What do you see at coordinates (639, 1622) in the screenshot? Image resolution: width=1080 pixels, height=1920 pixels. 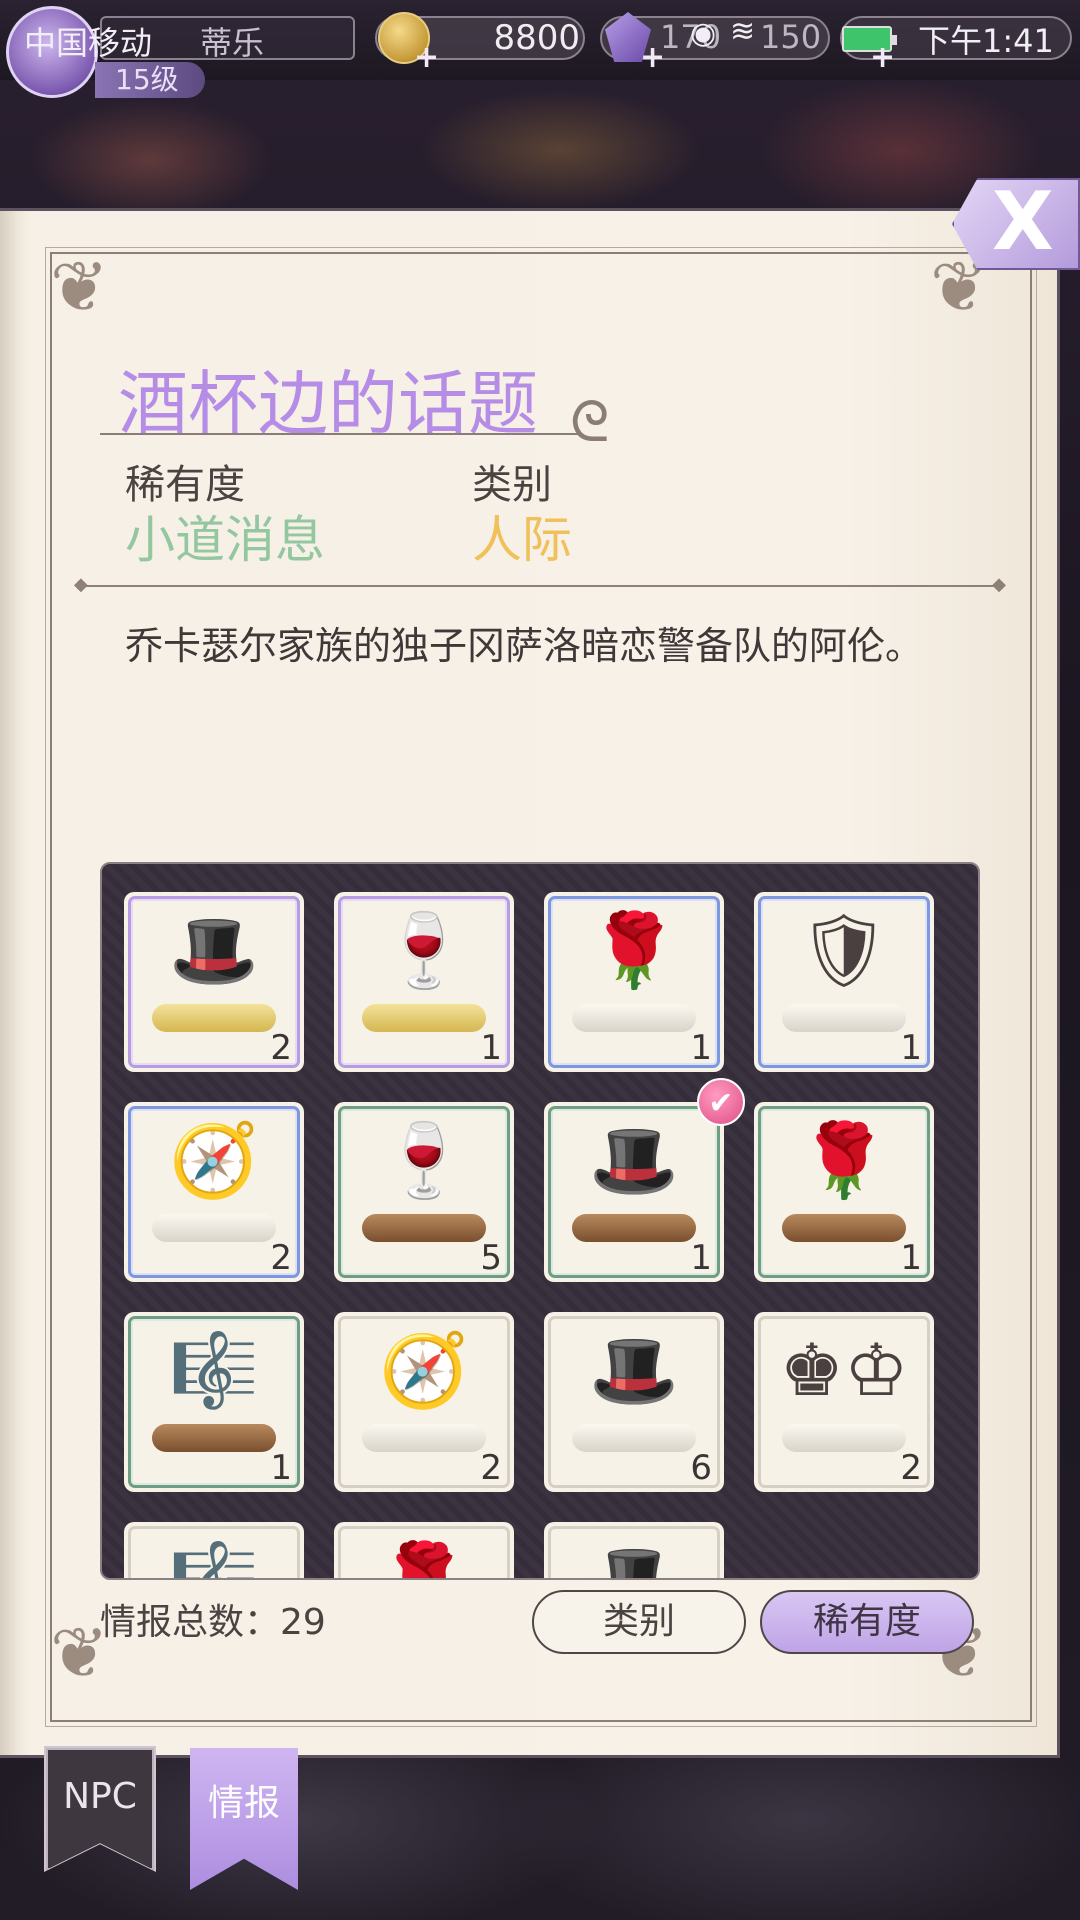 I see `sort-by-category-button: 类别` at bounding box center [639, 1622].